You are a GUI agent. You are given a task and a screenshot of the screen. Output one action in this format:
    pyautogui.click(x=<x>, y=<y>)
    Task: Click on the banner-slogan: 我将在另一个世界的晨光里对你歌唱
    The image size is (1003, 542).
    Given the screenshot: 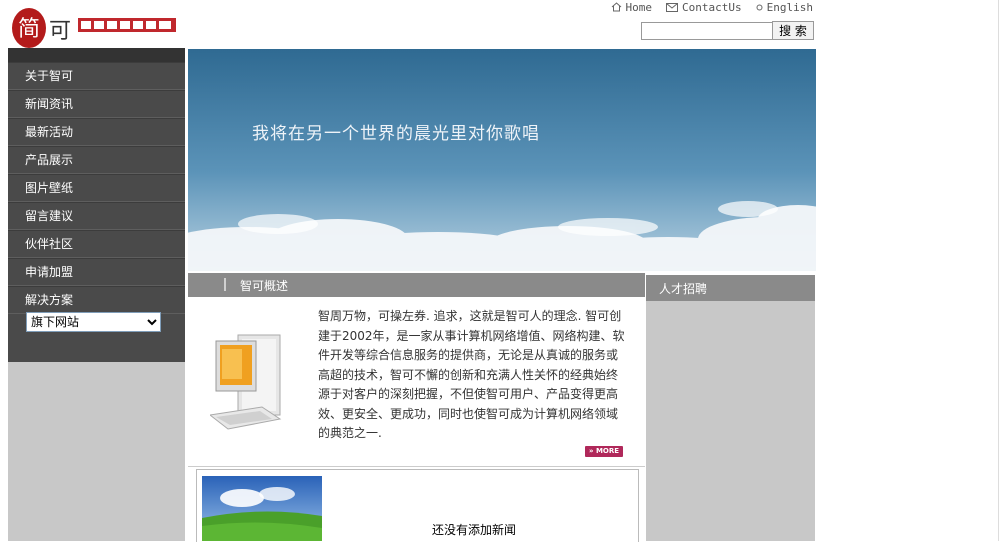 What is the action you would take?
    pyautogui.click(x=396, y=134)
    